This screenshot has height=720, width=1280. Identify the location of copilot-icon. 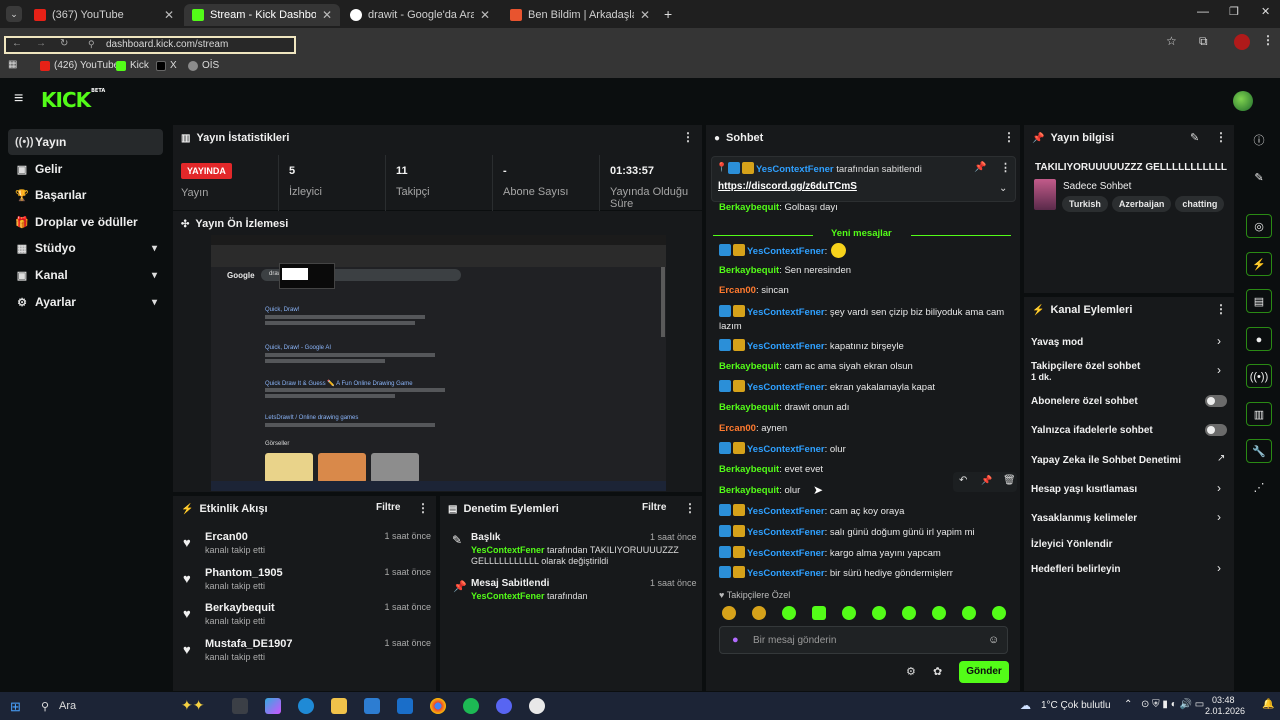
(273, 706).